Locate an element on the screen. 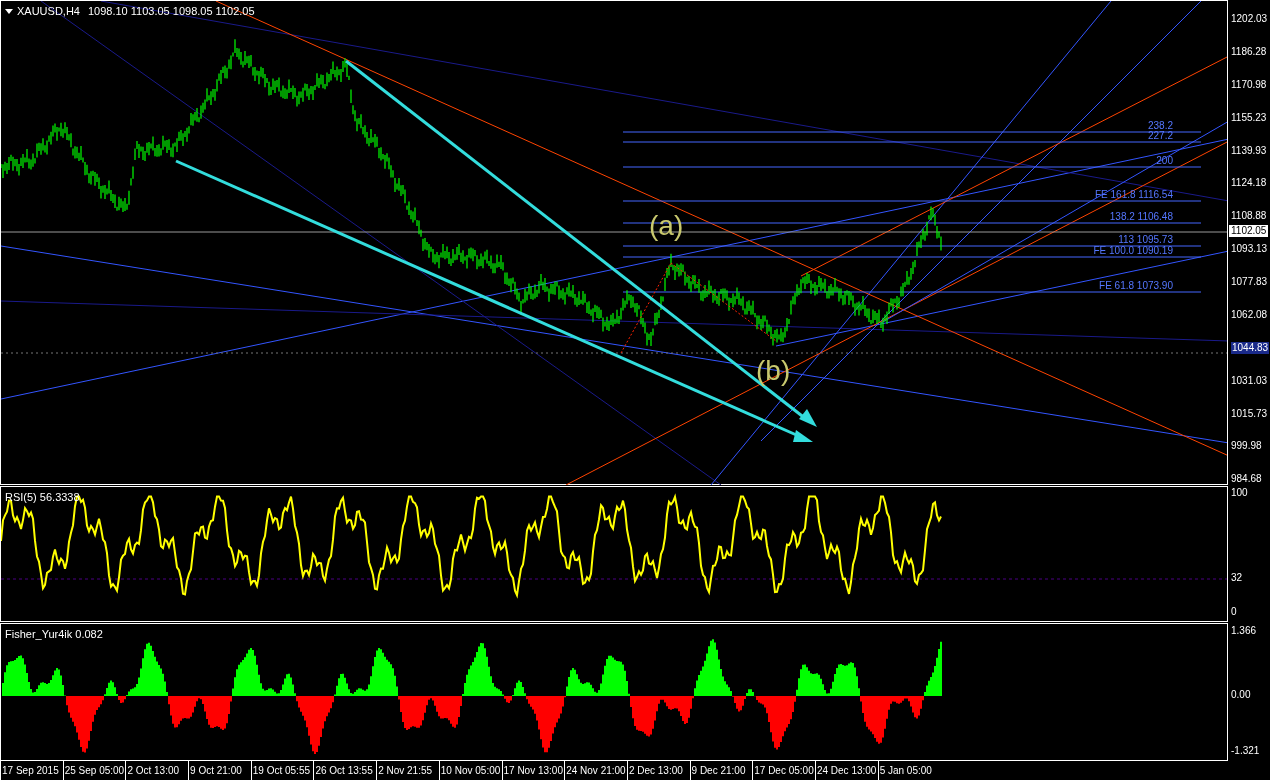 The width and height of the screenshot is (1270, 780). price-axis-label: 1202.03 is located at coordinates (1250, 19).